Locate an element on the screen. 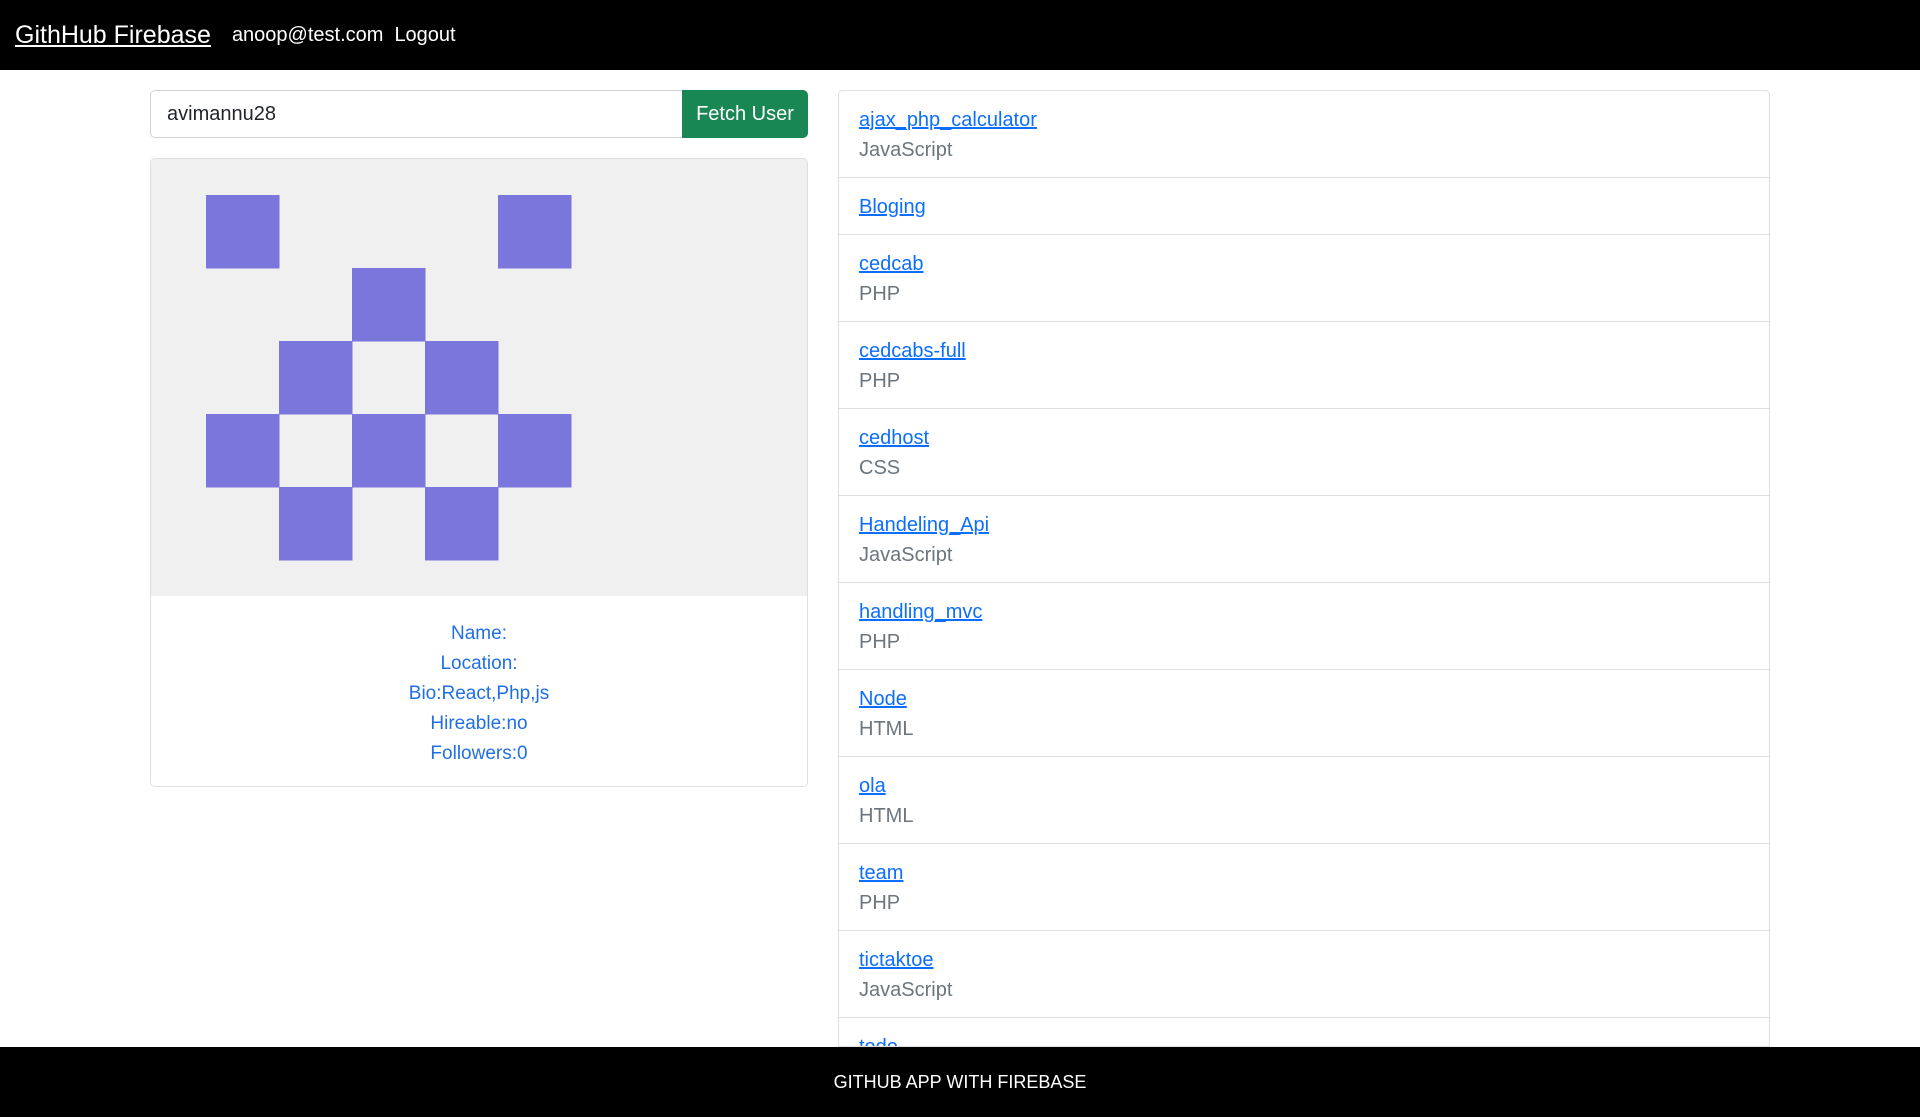 The width and height of the screenshot is (1920, 1117). repo-item: handling_mvc PHP is located at coordinates (1304, 626).